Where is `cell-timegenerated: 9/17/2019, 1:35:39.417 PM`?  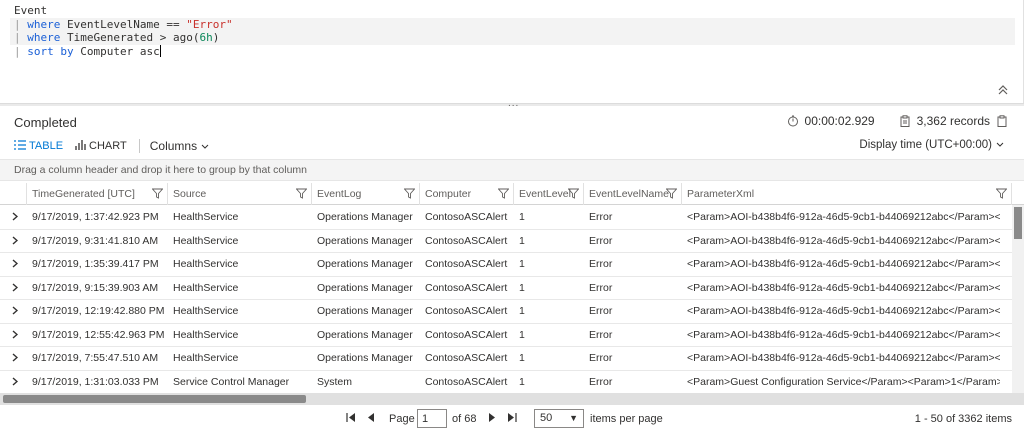 cell-timegenerated: 9/17/2019, 1:35:39.417 PM is located at coordinates (95, 264).